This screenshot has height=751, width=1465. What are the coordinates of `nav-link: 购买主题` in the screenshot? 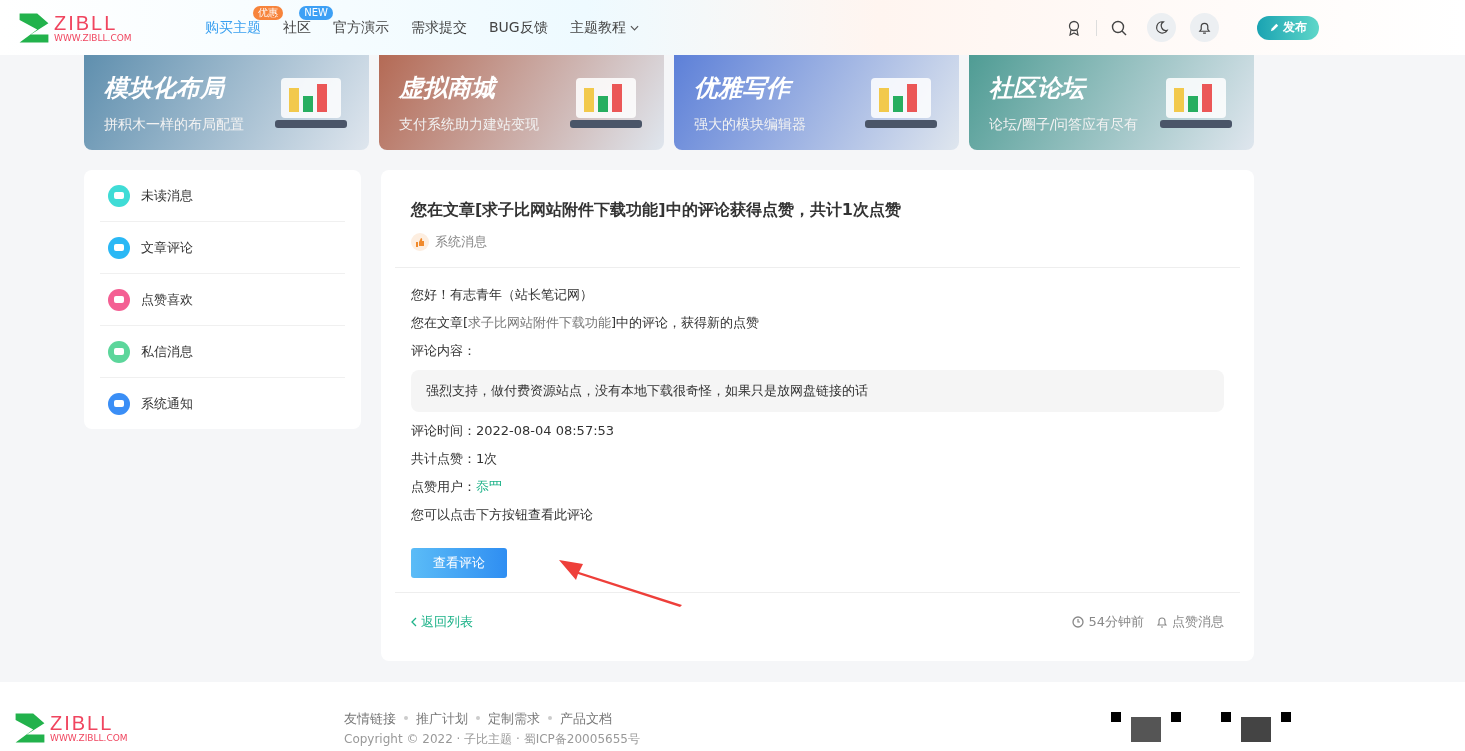 It's located at (233, 27).